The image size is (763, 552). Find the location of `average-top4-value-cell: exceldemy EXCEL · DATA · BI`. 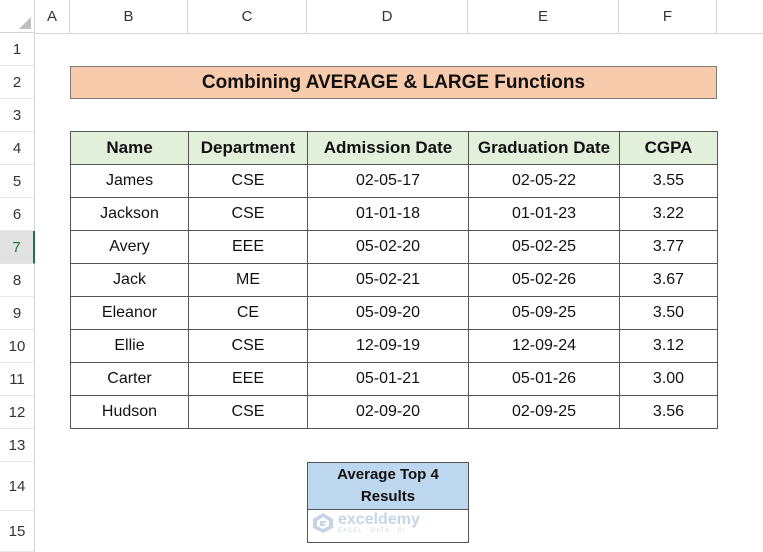

average-top4-value-cell: exceldemy EXCEL · DATA · BI is located at coordinates (388, 526).